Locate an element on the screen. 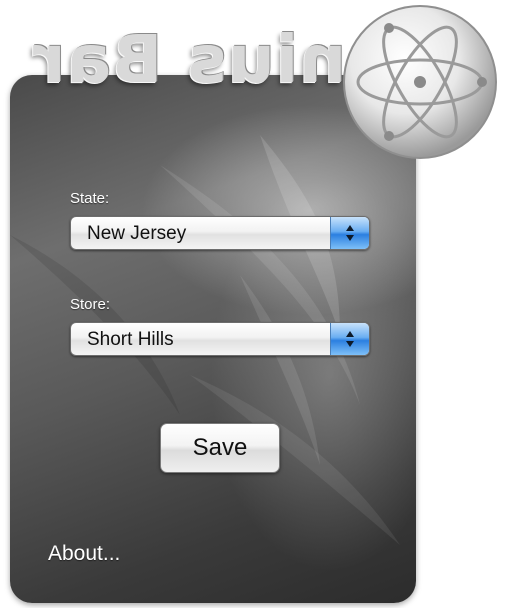 The height and width of the screenshot is (608, 507). state-label: State: is located at coordinates (90, 198).